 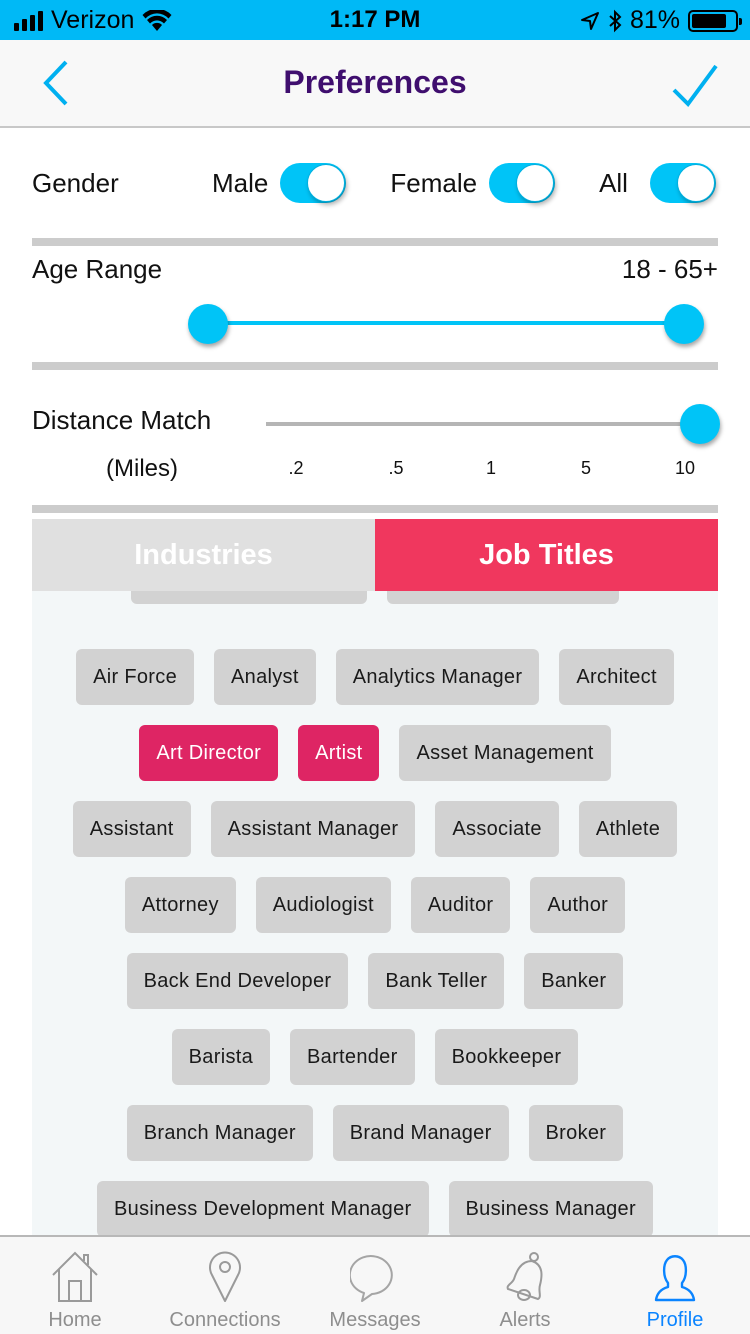 I want to click on distance-tick-label: 5, so click(x=586, y=468).